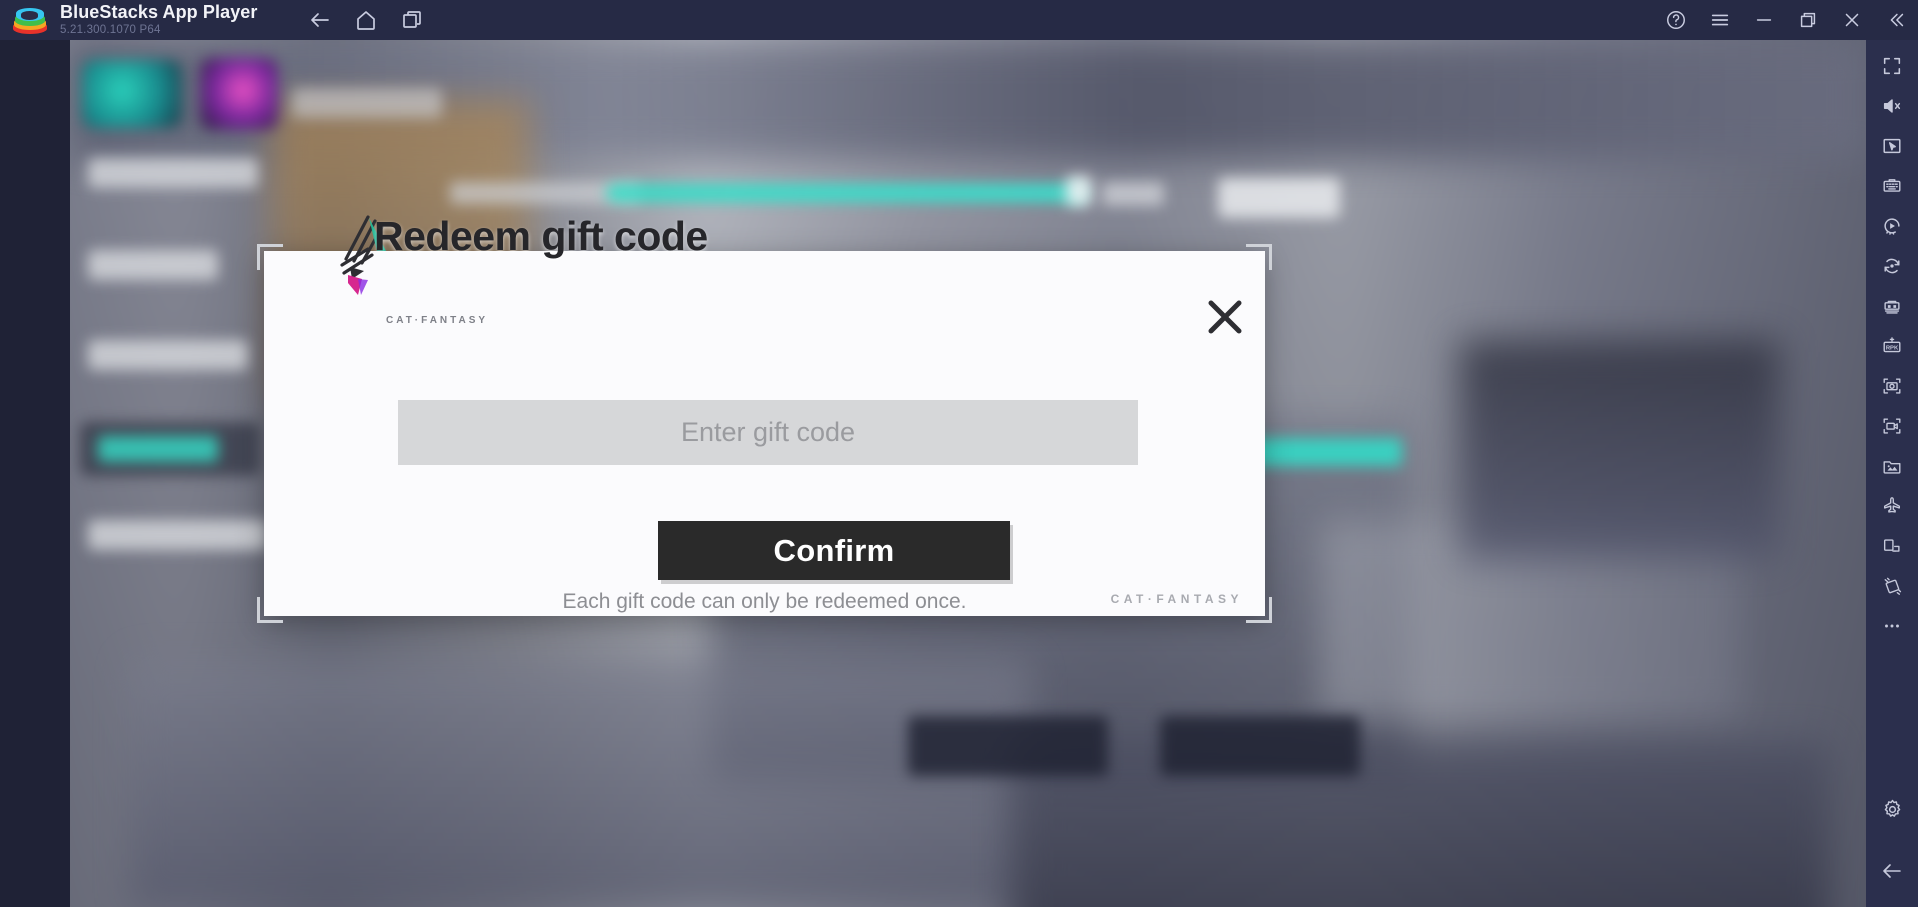  What do you see at coordinates (367, 103) in the screenshot?
I see `blurred-settings-title` at bounding box center [367, 103].